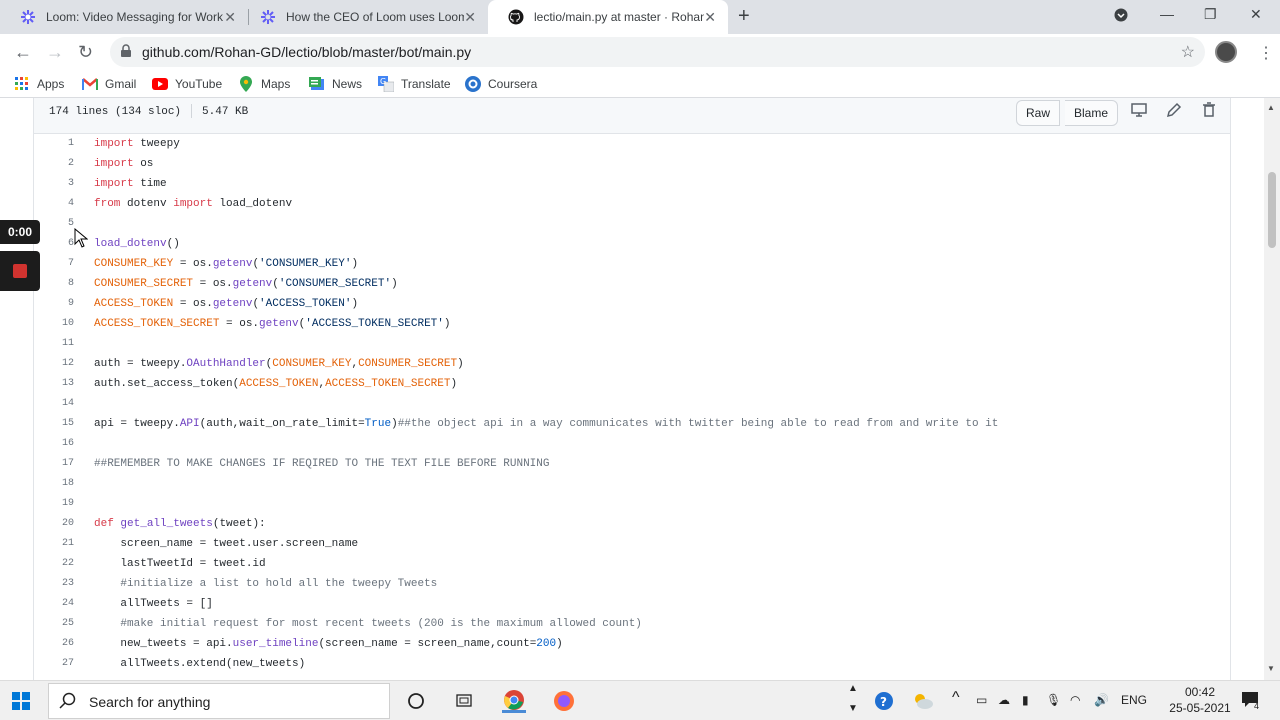  Describe the element at coordinates (153, 604) in the screenshot. I see `line-code: allTweets = []` at that location.